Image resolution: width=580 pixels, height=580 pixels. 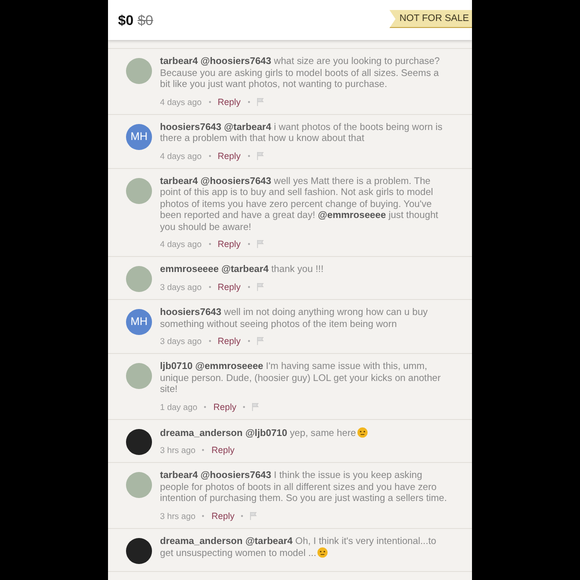 I want to click on comment-text: tarbear4 @hoosiers7643 what size are you looking to purchase? Because you are asking girls to model boots of all sizes. Seems a bit like you just want photos, not wanting to purchase., so click(x=300, y=73).